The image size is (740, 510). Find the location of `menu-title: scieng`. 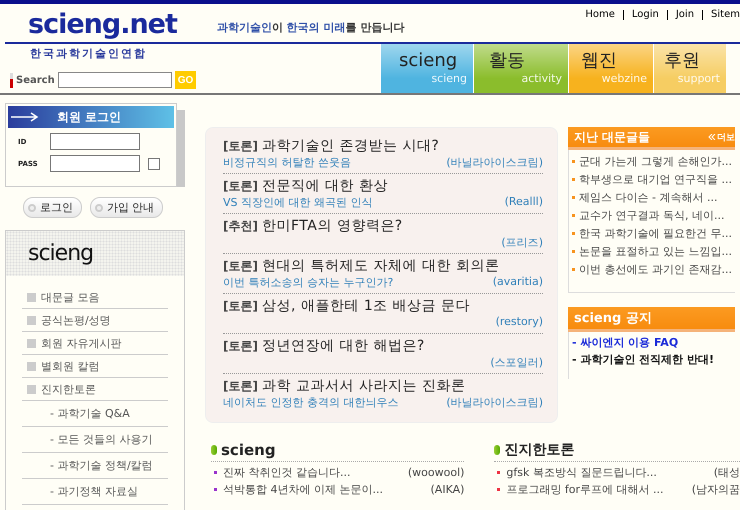

menu-title: scieng is located at coordinates (95, 253).